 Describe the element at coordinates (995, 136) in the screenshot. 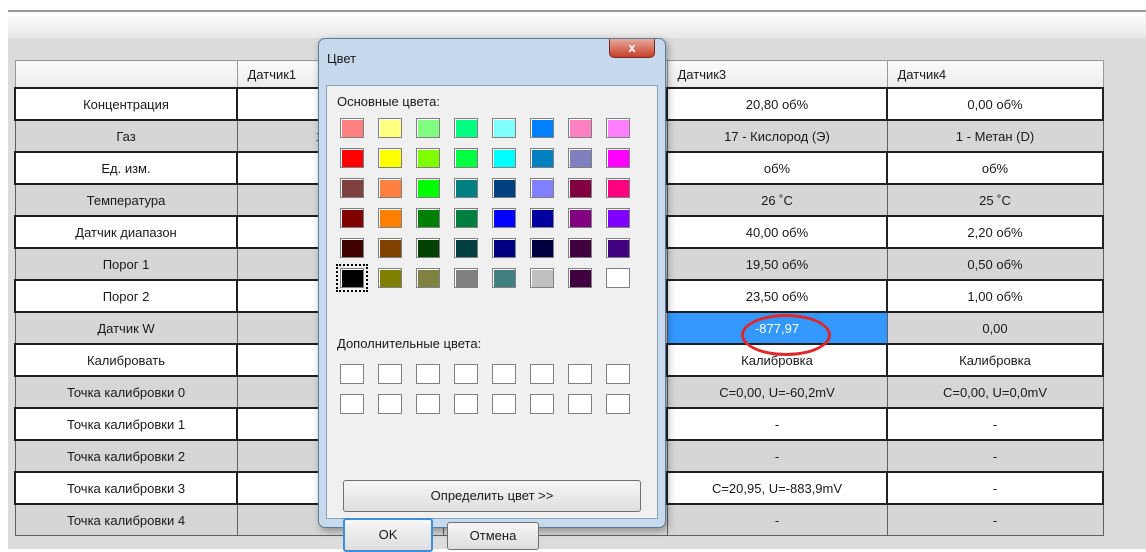

I see `cell: 1 - Метан (D)` at that location.